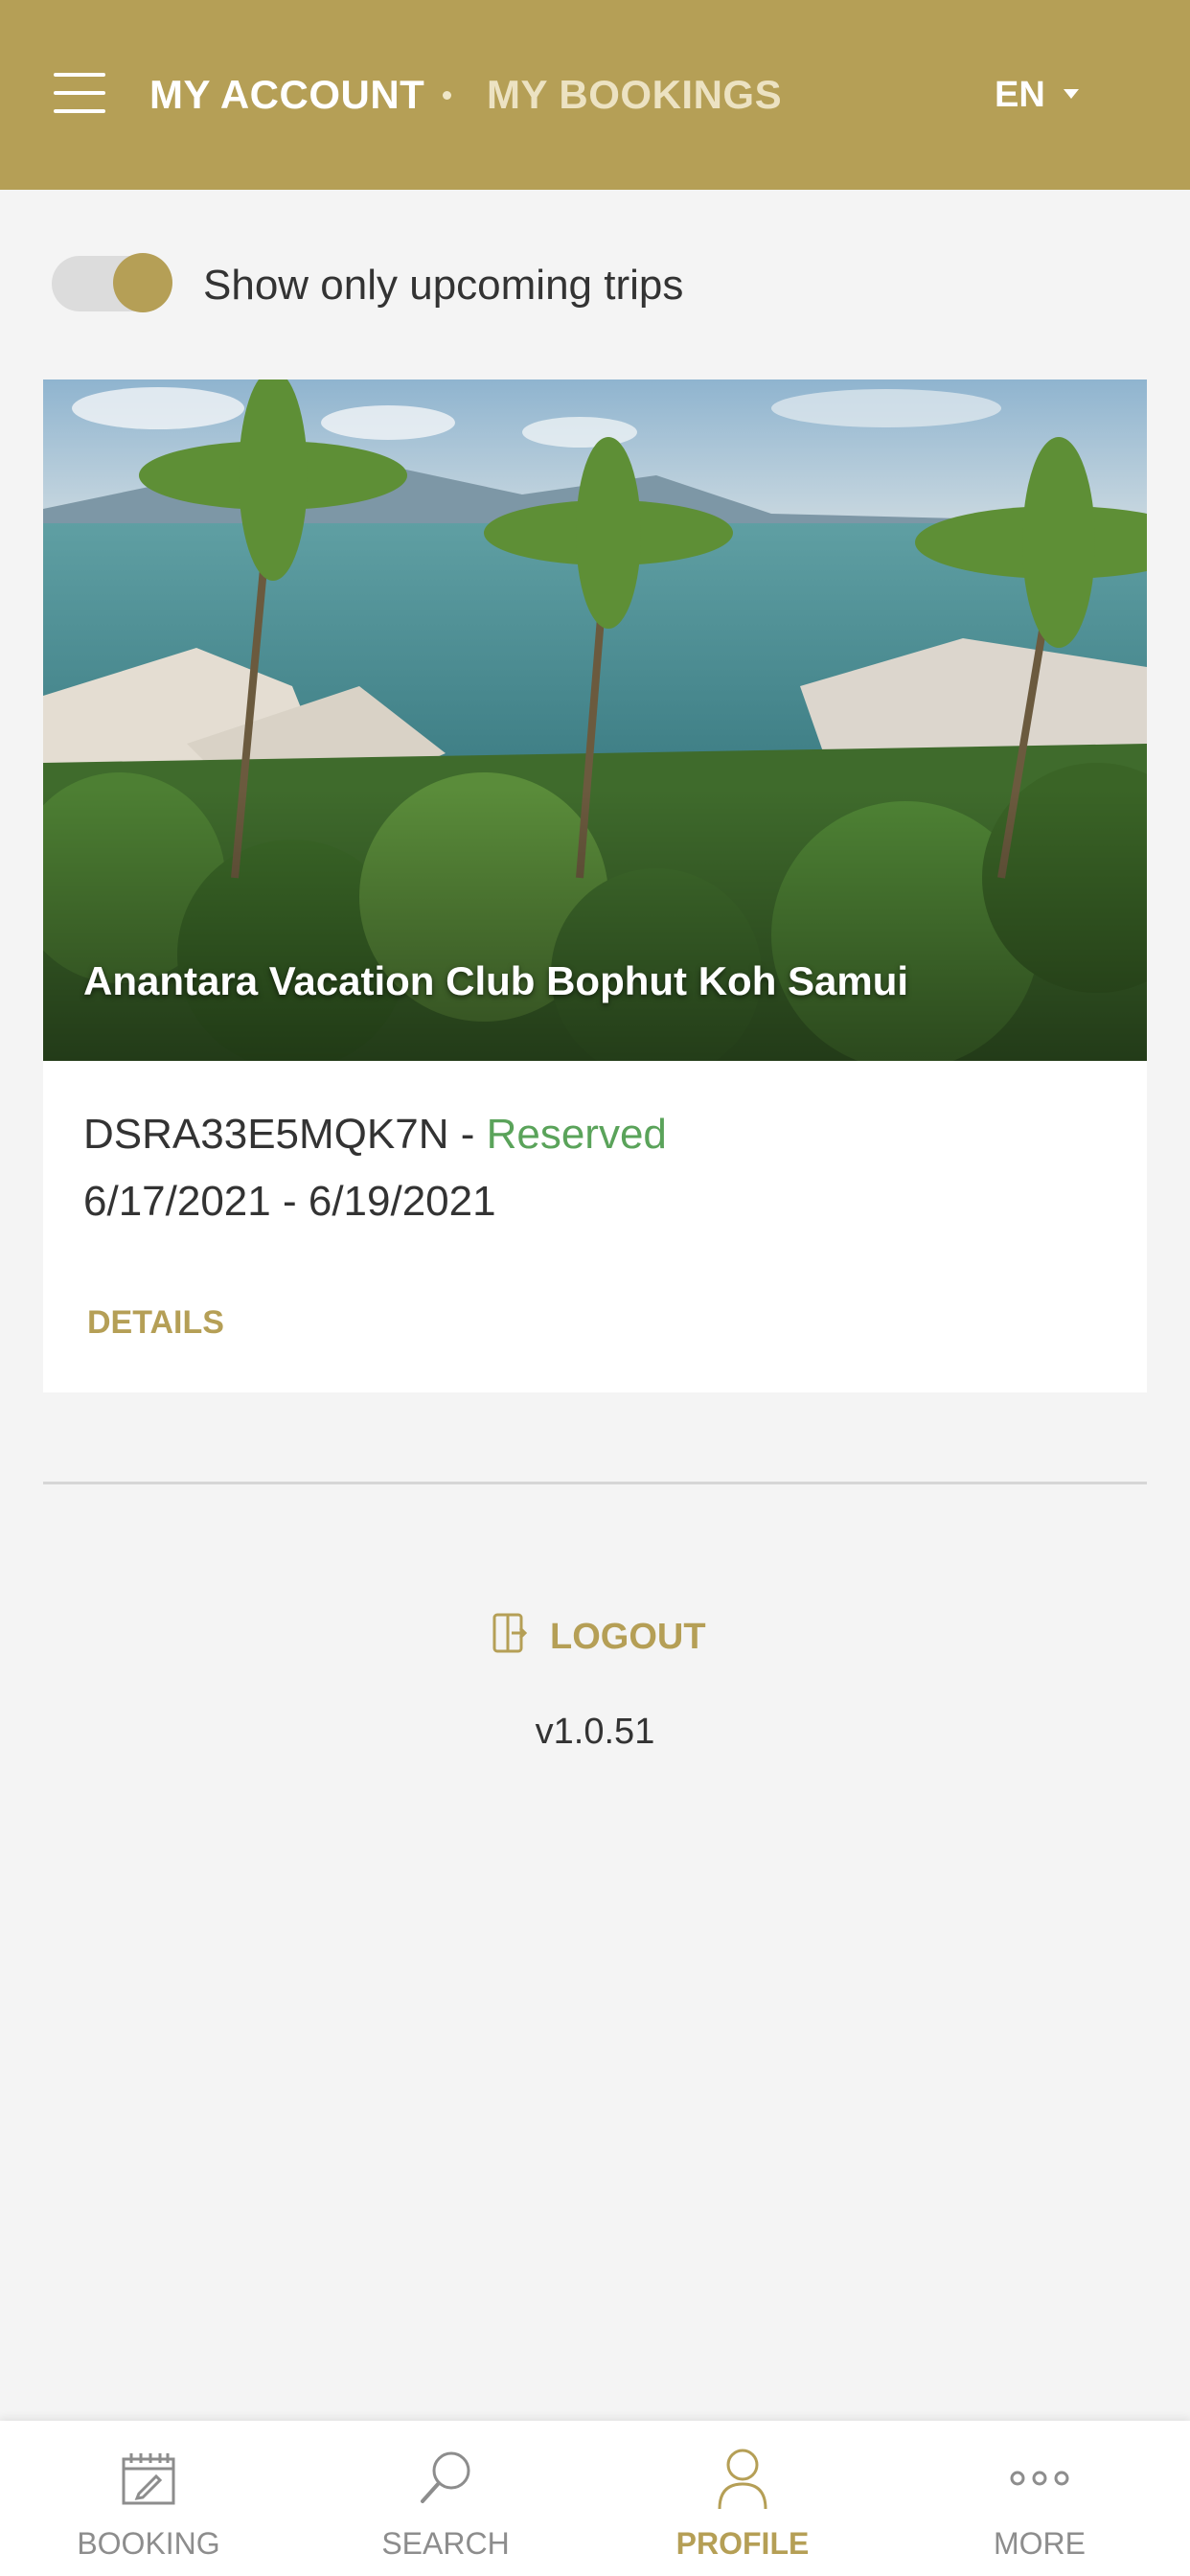 This screenshot has width=1190, height=2576. Describe the element at coordinates (576, 1134) in the screenshot. I see `booking-status: Reserved` at that location.